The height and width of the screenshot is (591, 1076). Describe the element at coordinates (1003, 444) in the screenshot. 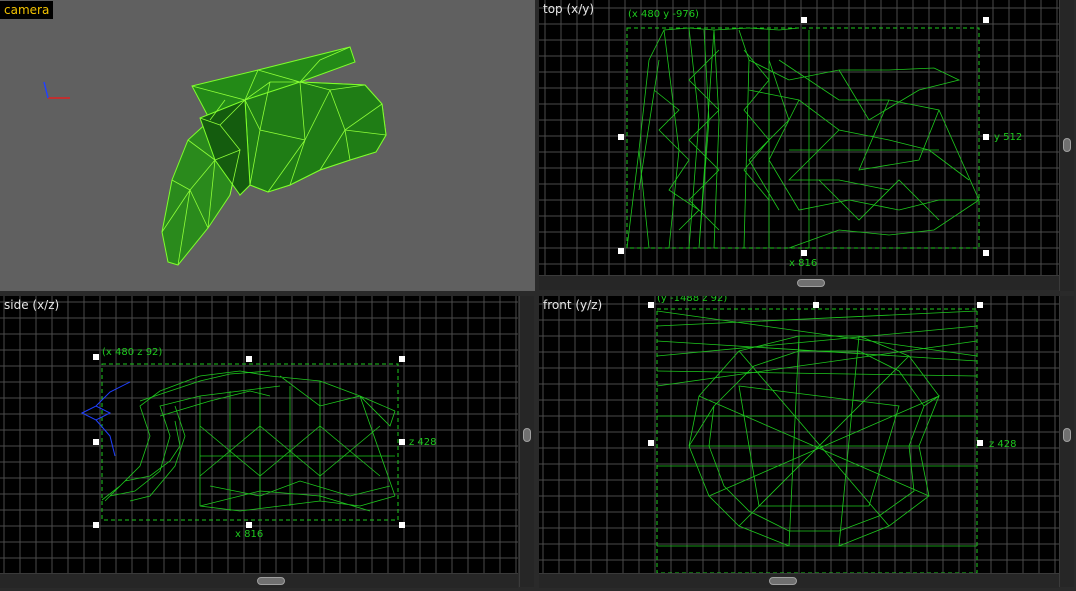

I see `front-height-annotation: z 428` at that location.